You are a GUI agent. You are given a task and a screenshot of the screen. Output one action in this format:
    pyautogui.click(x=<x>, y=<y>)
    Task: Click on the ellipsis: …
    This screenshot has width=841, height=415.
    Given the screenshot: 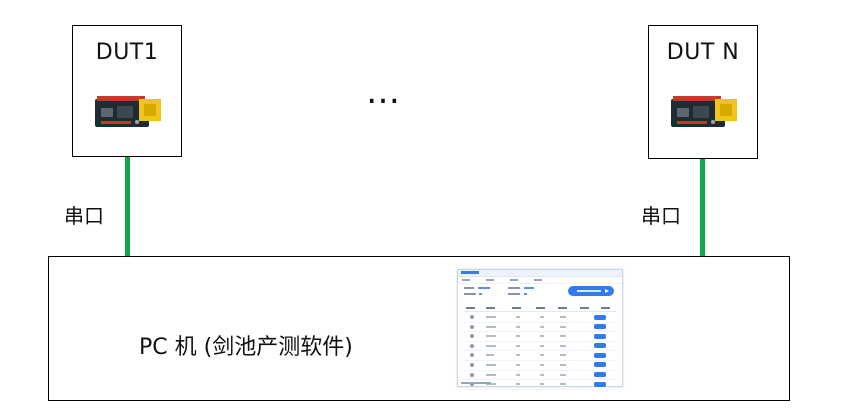 What is the action you would take?
    pyautogui.click(x=384, y=92)
    